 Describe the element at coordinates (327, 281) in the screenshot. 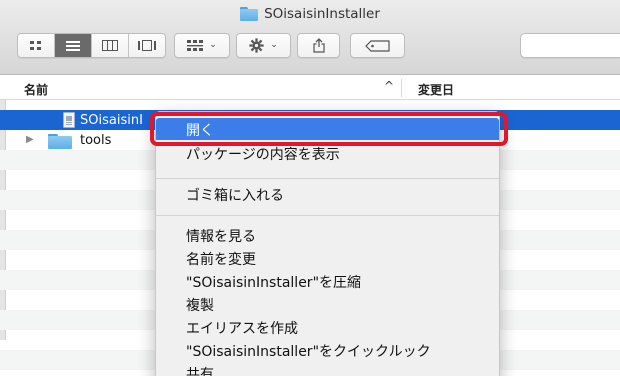

I see `menu-item-compress: "SOisaisinInstaller"を圧縮` at that location.